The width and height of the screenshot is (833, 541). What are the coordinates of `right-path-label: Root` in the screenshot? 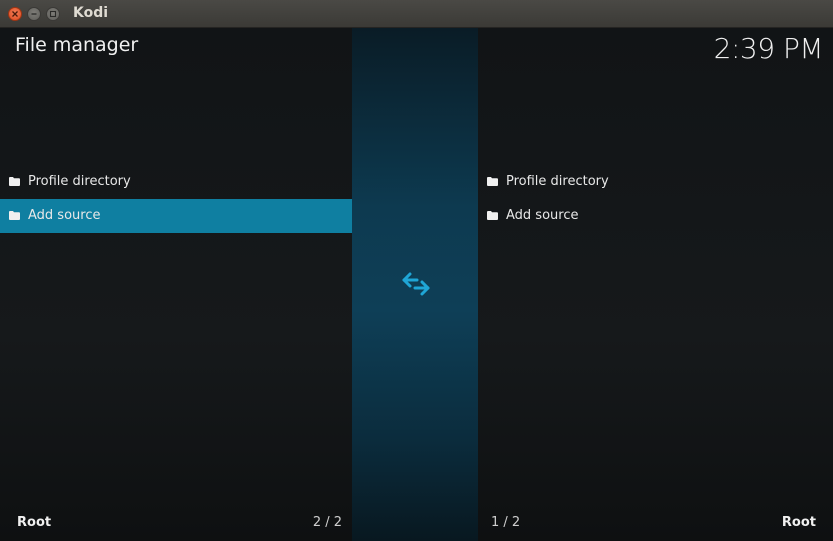 It's located at (798, 522).